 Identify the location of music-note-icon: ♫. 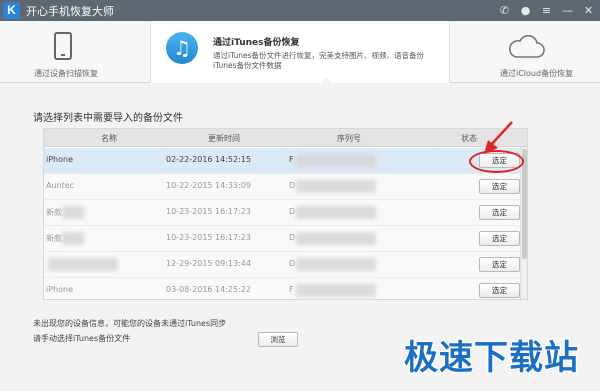
(182, 48).